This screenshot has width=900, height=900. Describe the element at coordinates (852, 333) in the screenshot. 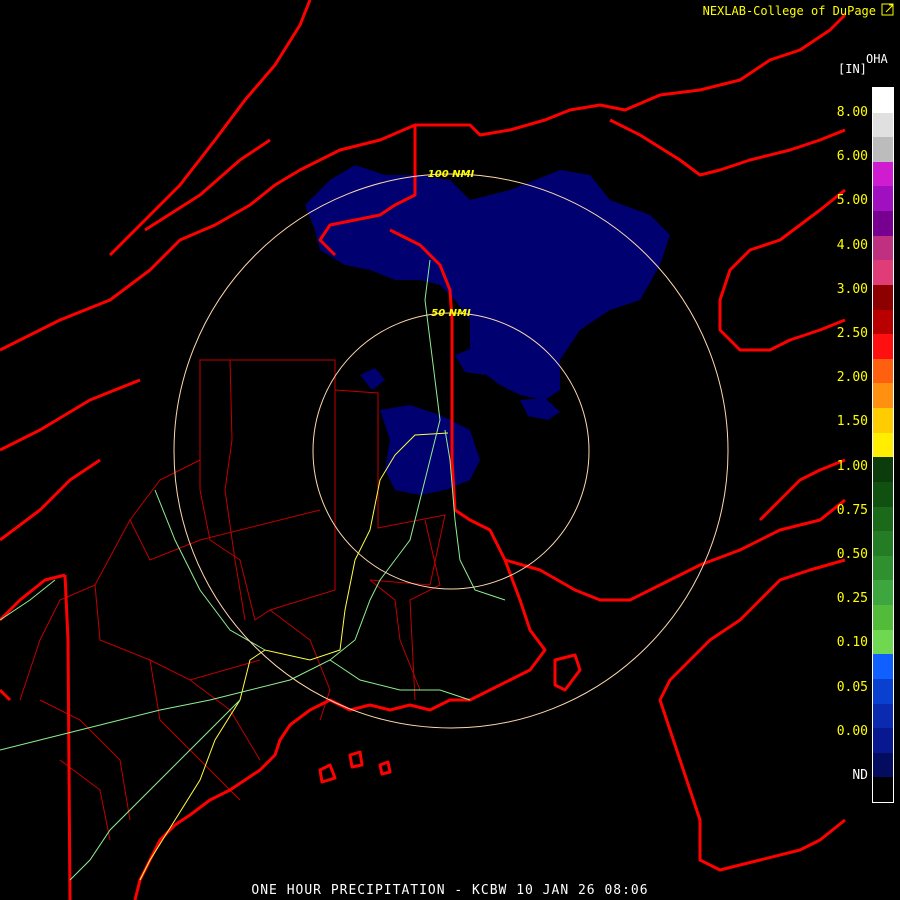

I see `legend-label: 2.50` at that location.